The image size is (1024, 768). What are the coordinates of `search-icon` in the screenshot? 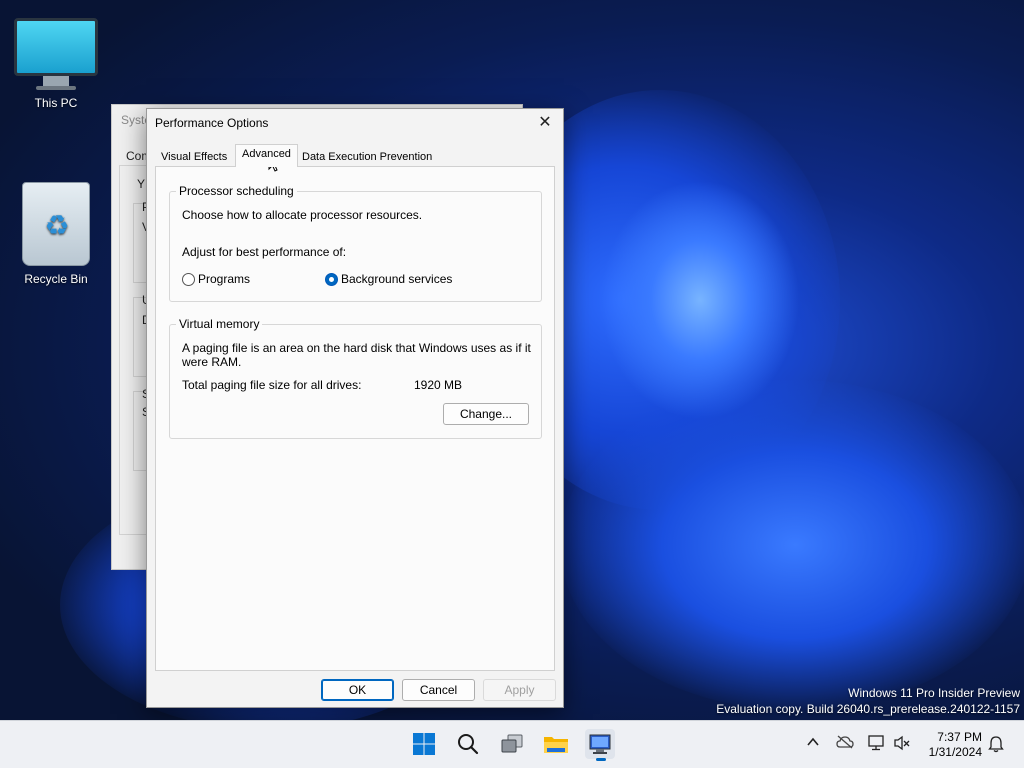 It's located at (468, 744).